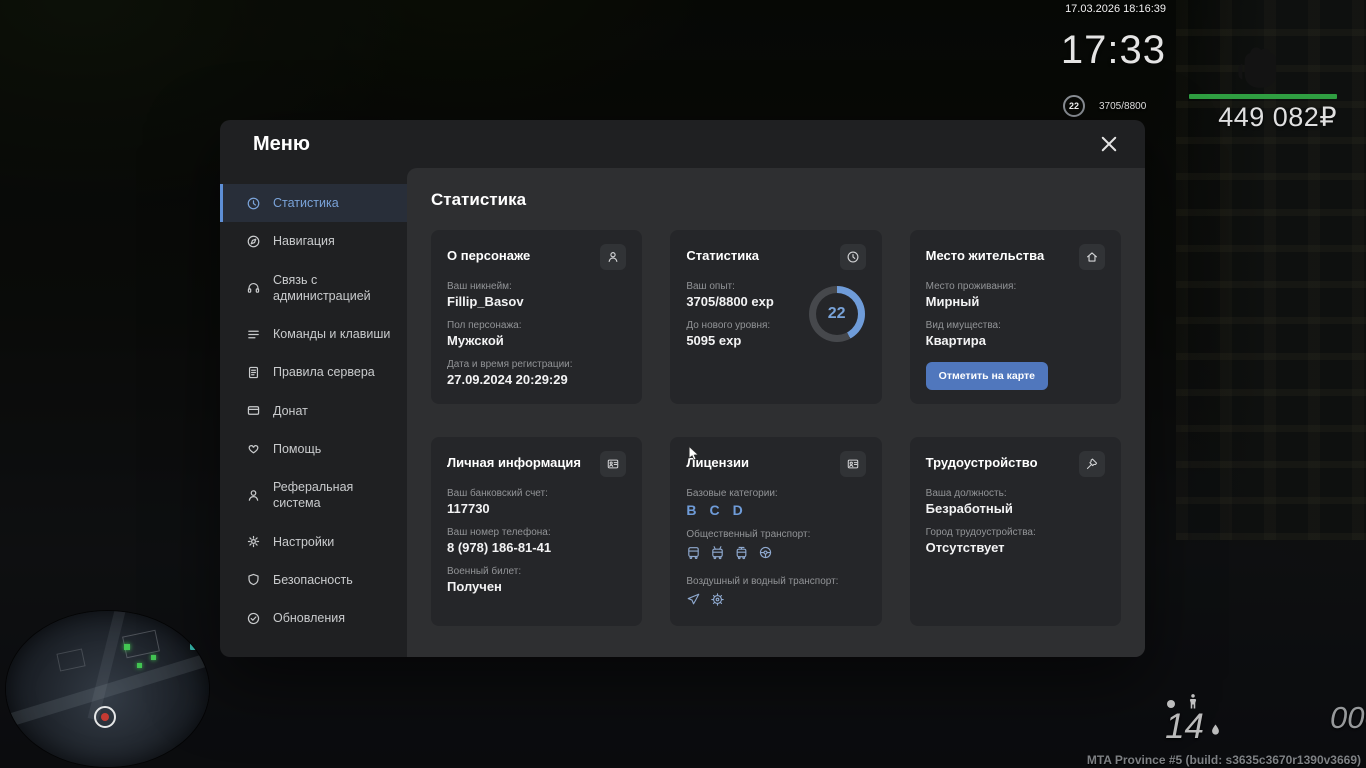 This screenshot has height=768, width=1366. What do you see at coordinates (965, 547) in the screenshot?
I see `field-value: Отсутствует` at bounding box center [965, 547].